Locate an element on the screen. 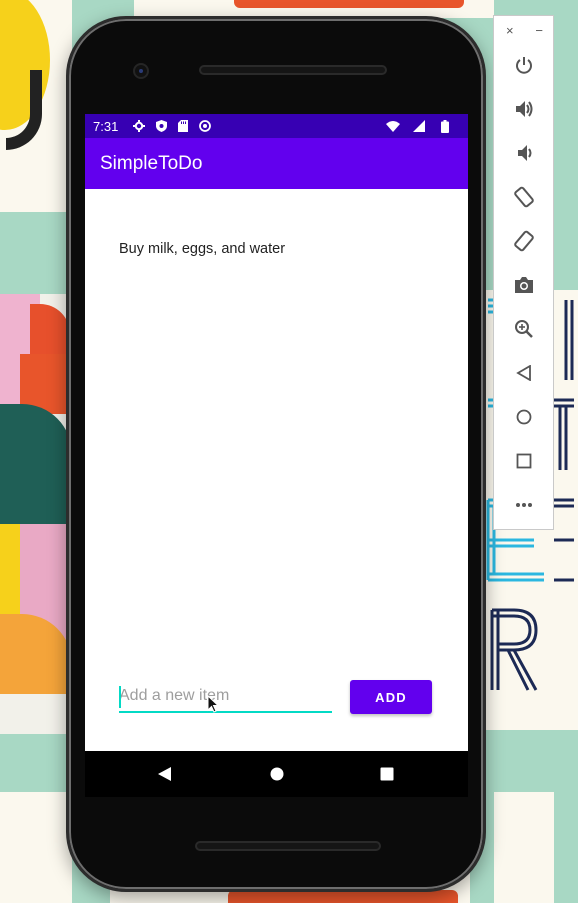 Image resolution: width=578 pixels, height=903 pixels. signal-icon is located at coordinates (419, 126).